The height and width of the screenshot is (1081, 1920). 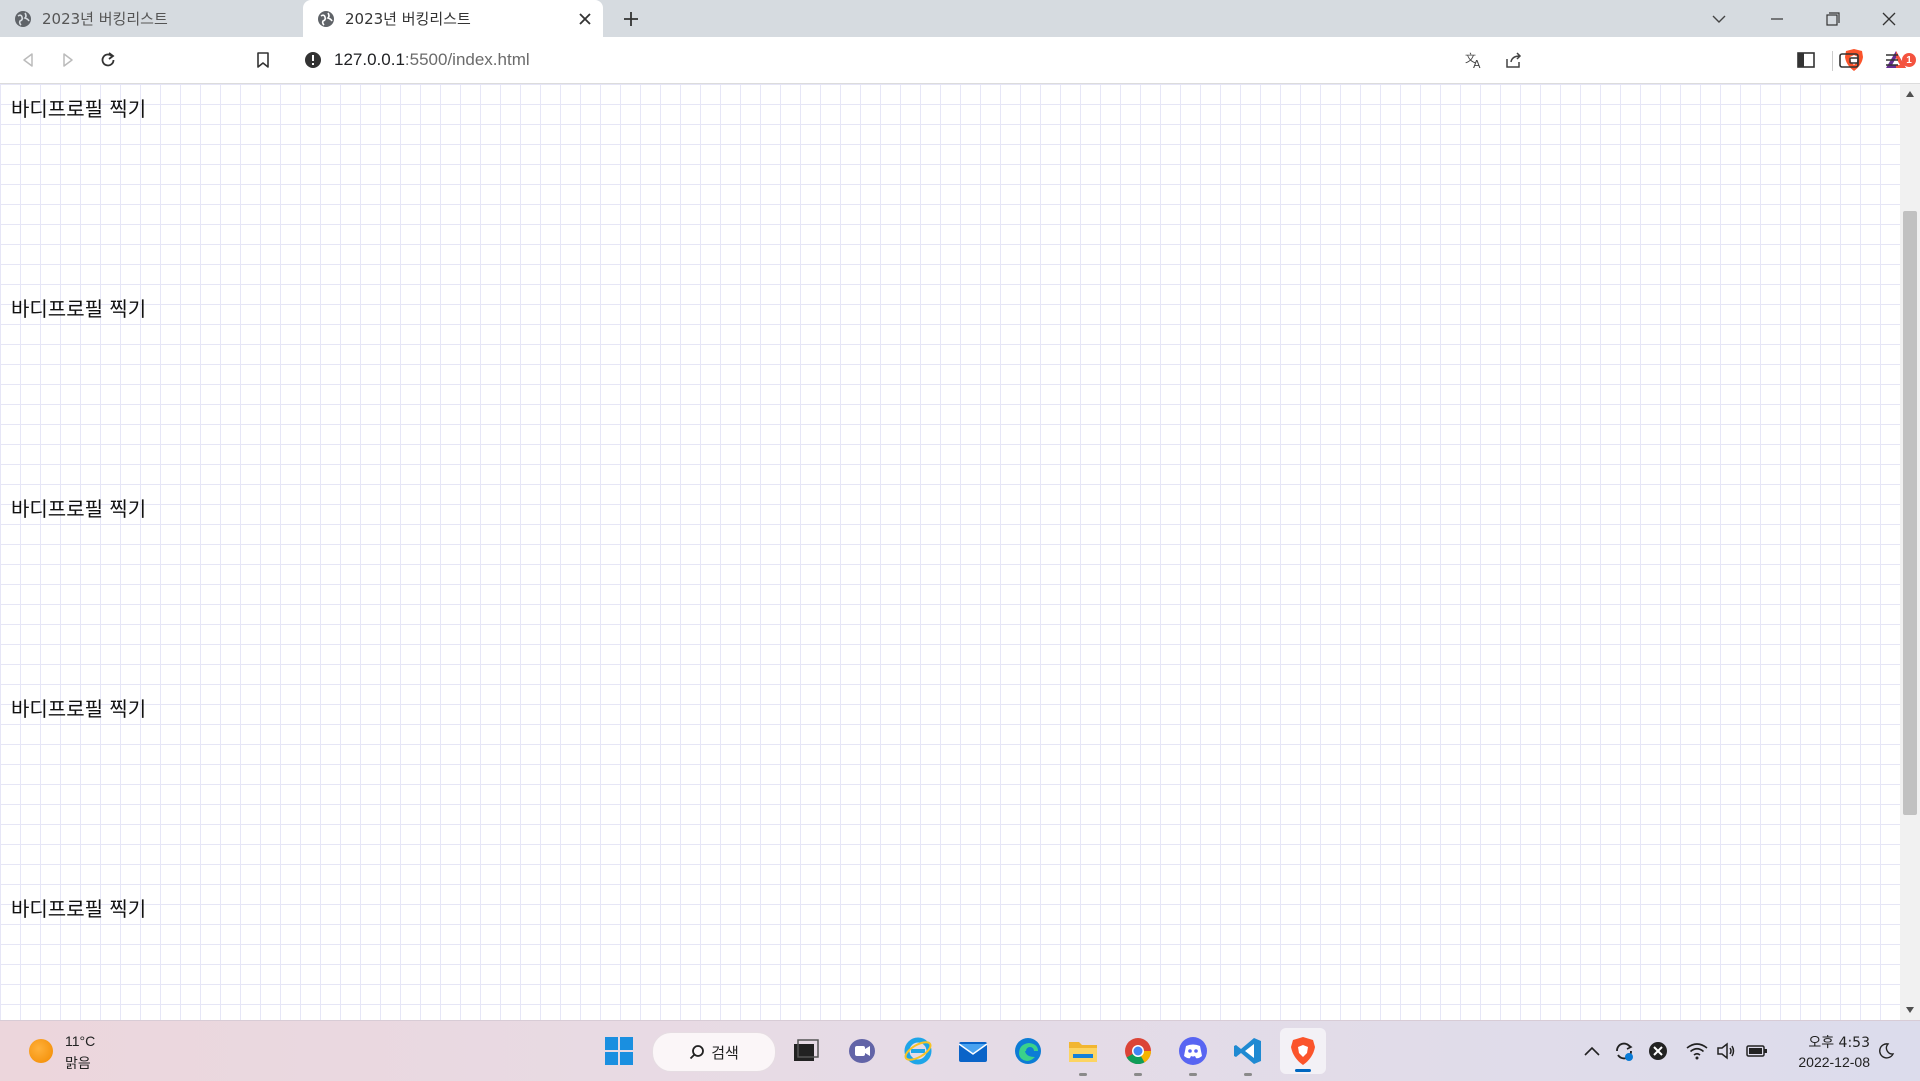 What do you see at coordinates (1719, 18) in the screenshot?
I see `tab-search-chevron-icon` at bounding box center [1719, 18].